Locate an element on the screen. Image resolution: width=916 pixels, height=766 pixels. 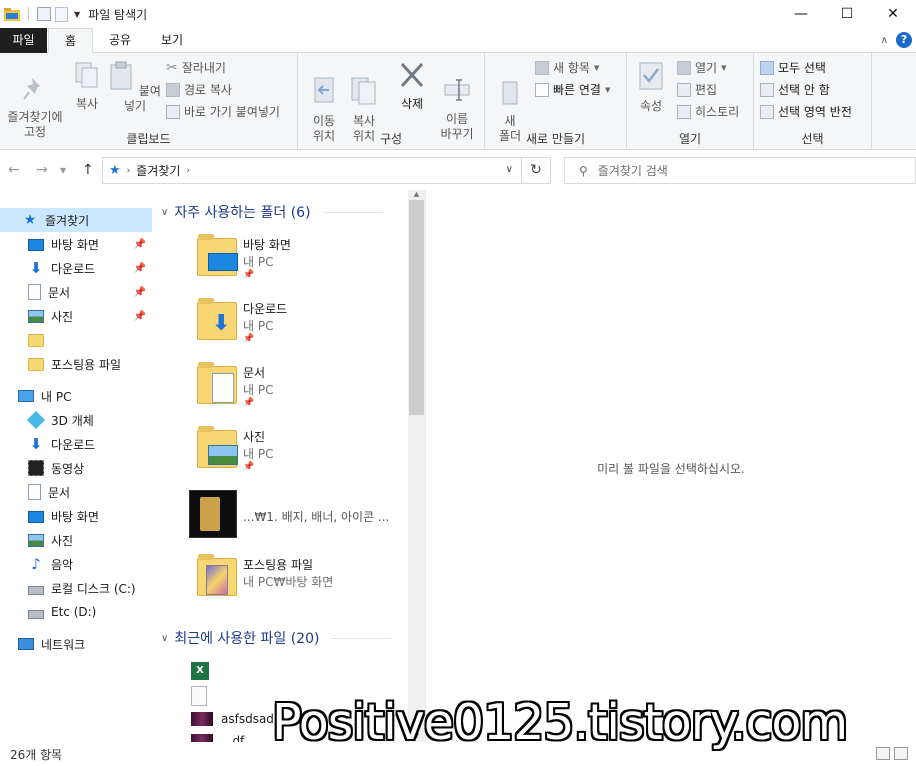
recent-locations-dropdown: ▼ is located at coordinates (63, 170).